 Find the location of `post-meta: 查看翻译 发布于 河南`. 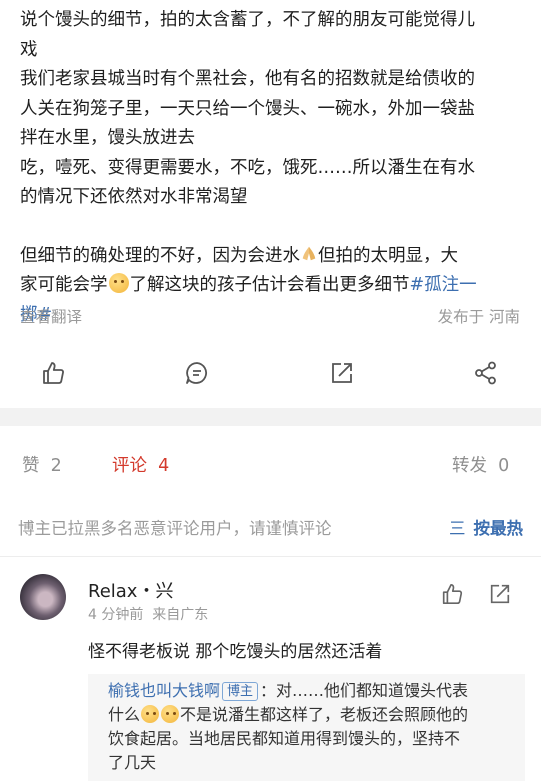

post-meta: 查看翻译 发布于 河南 is located at coordinates (270, 316).